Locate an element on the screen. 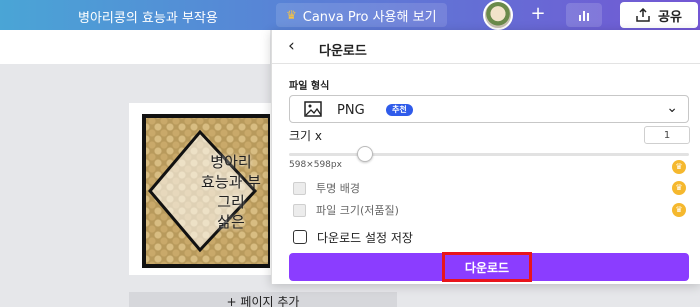  insights-button is located at coordinates (584, 15).